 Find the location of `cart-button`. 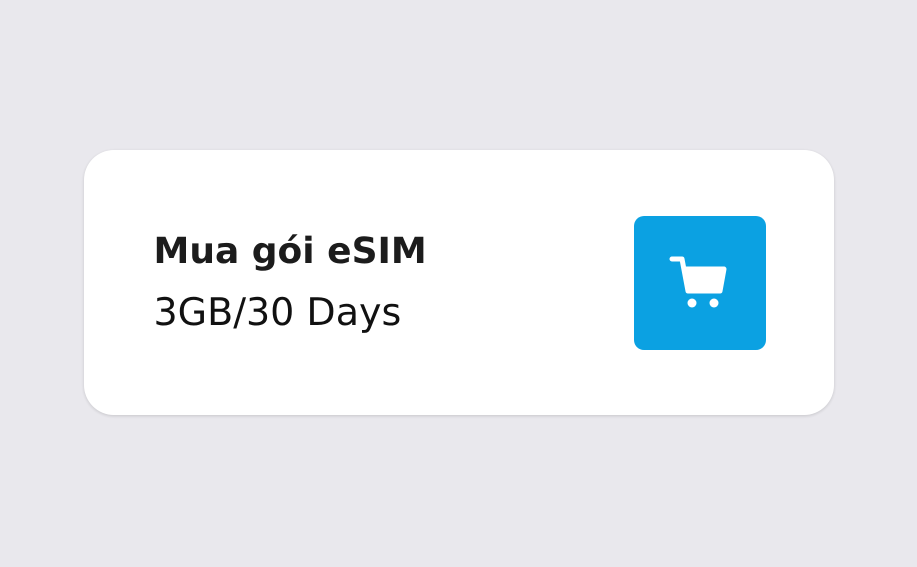

cart-button is located at coordinates (700, 283).